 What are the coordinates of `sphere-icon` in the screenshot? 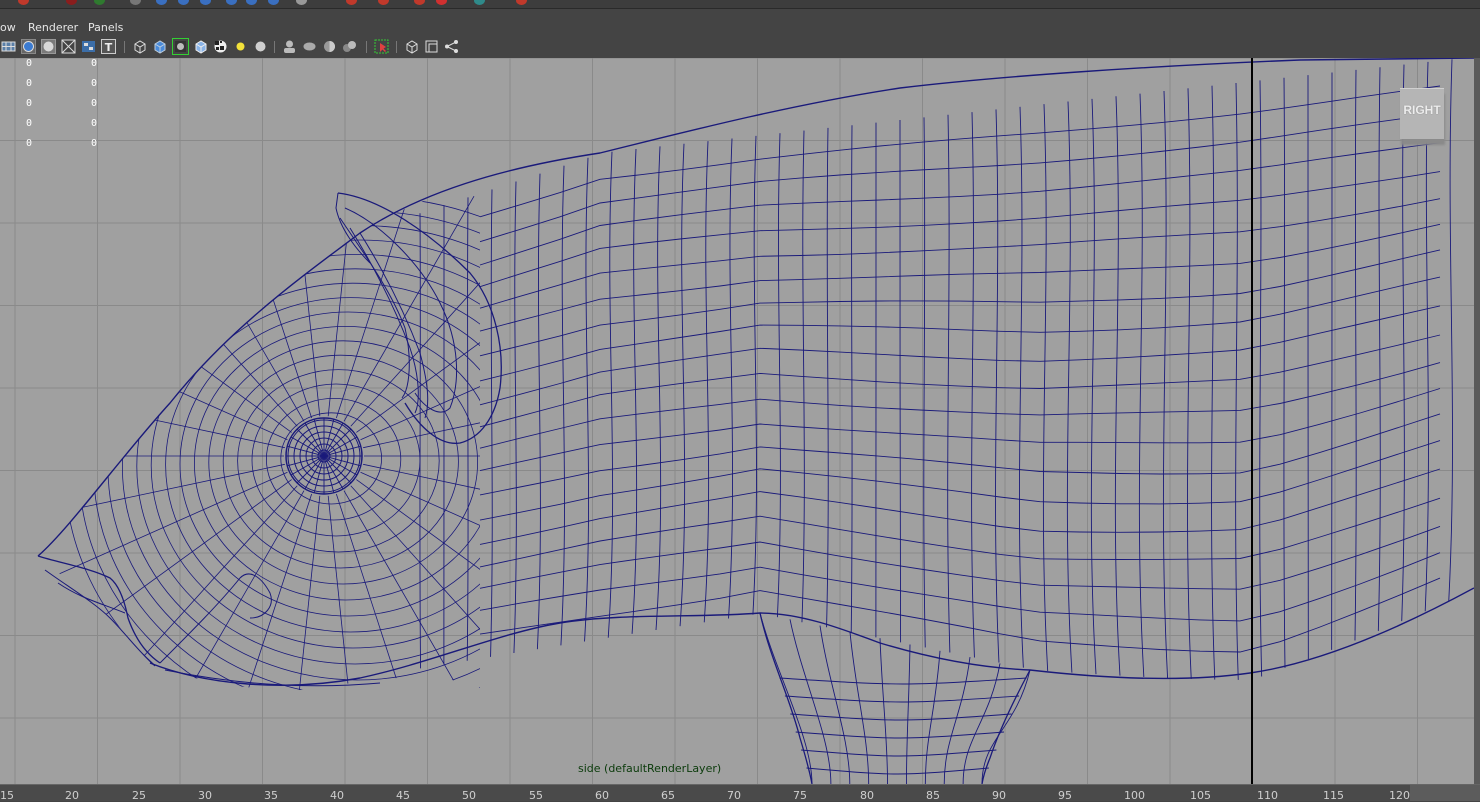 It's located at (28, 46).